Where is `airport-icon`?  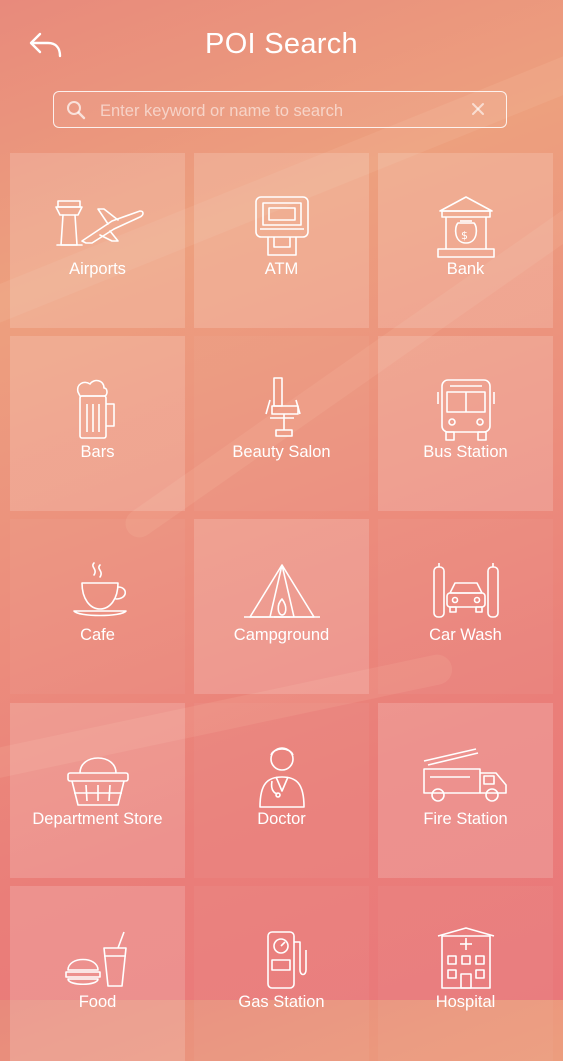
airport-icon is located at coordinates (98, 228).